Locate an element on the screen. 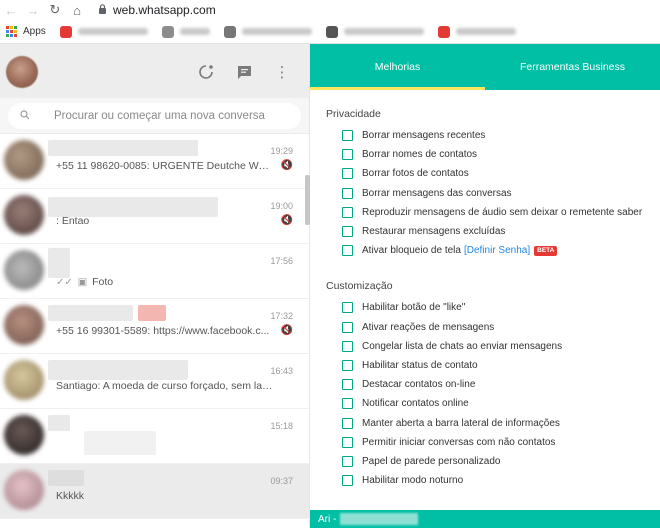 The image size is (660, 528). option-blur-conversation-messages: Borrar mensagens das conversas is located at coordinates (485, 193).